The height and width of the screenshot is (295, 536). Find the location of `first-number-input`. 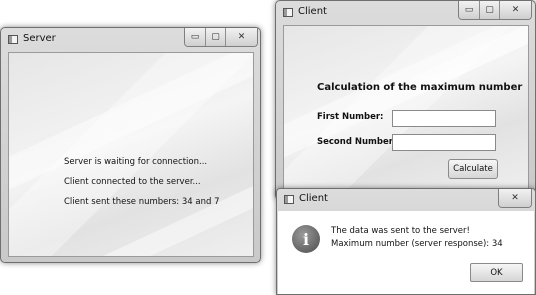

first-number-input is located at coordinates (444, 118).